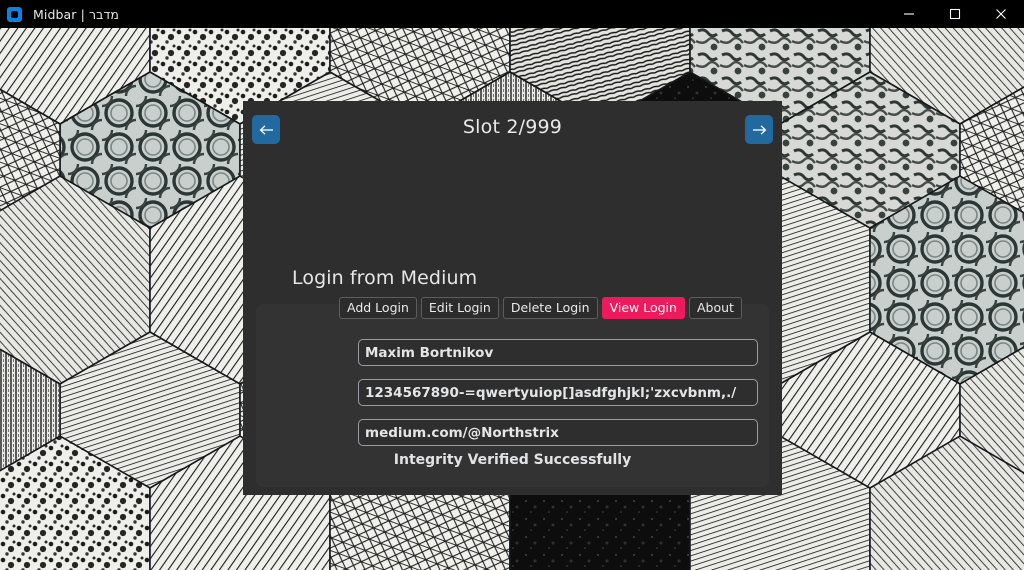  What do you see at coordinates (512, 14) in the screenshot?
I see `window-titlebar: Midbar | מדבר` at bounding box center [512, 14].